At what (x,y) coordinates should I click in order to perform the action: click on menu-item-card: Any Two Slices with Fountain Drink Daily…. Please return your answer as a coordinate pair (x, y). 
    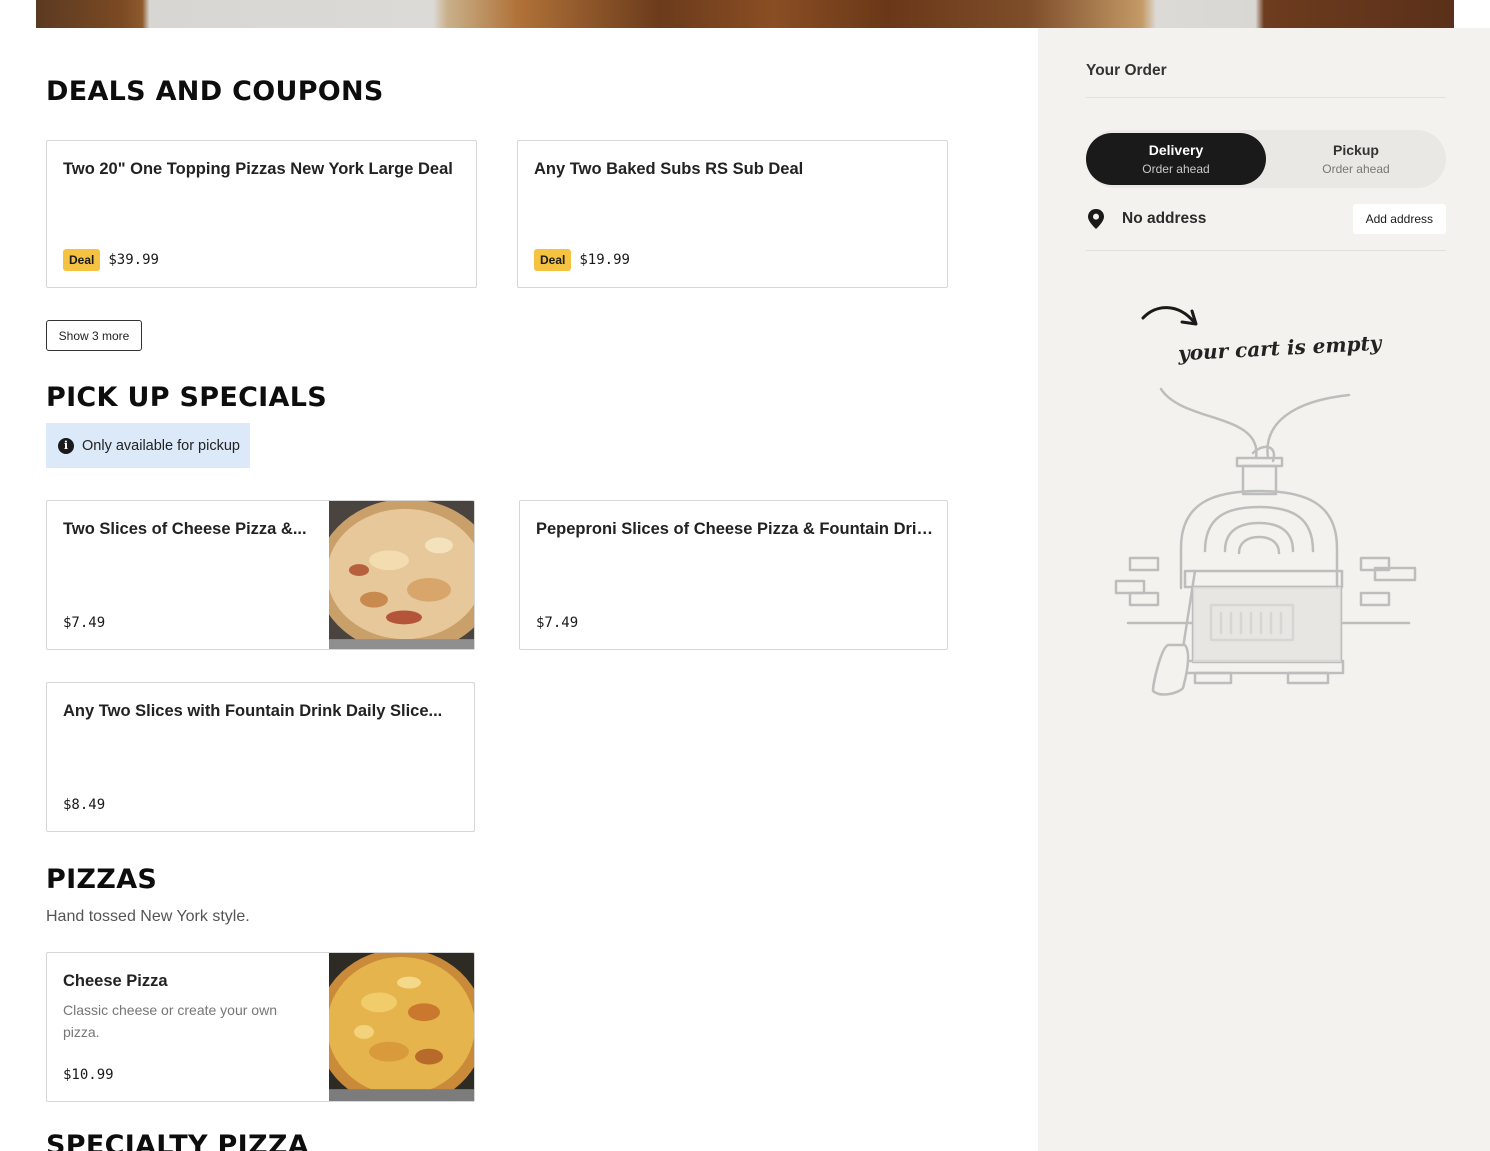
    Looking at the image, I should click on (260, 757).